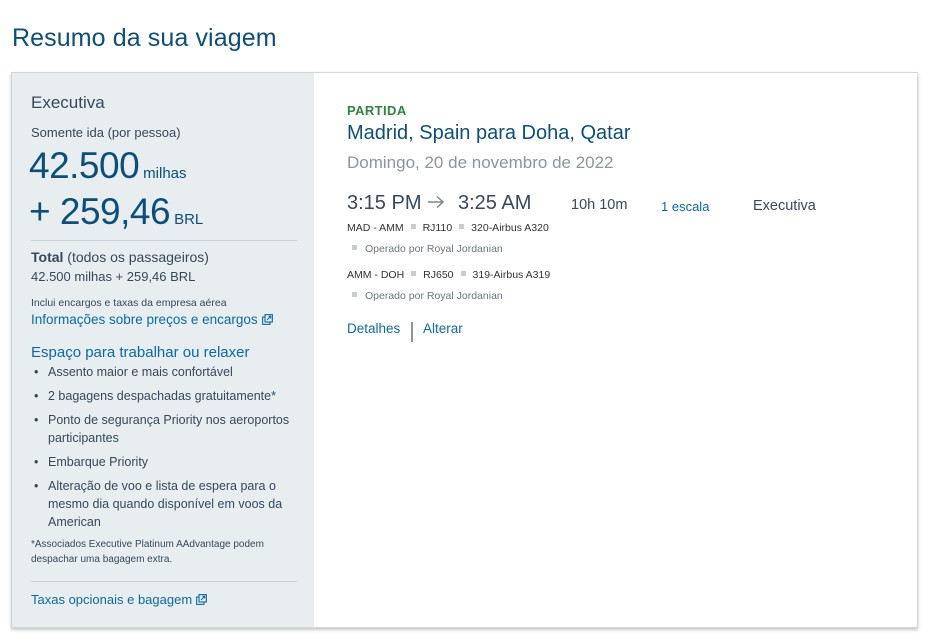  I want to click on segment-row: MAD - AMM RJ110 320-Airbus A320, so click(448, 228).